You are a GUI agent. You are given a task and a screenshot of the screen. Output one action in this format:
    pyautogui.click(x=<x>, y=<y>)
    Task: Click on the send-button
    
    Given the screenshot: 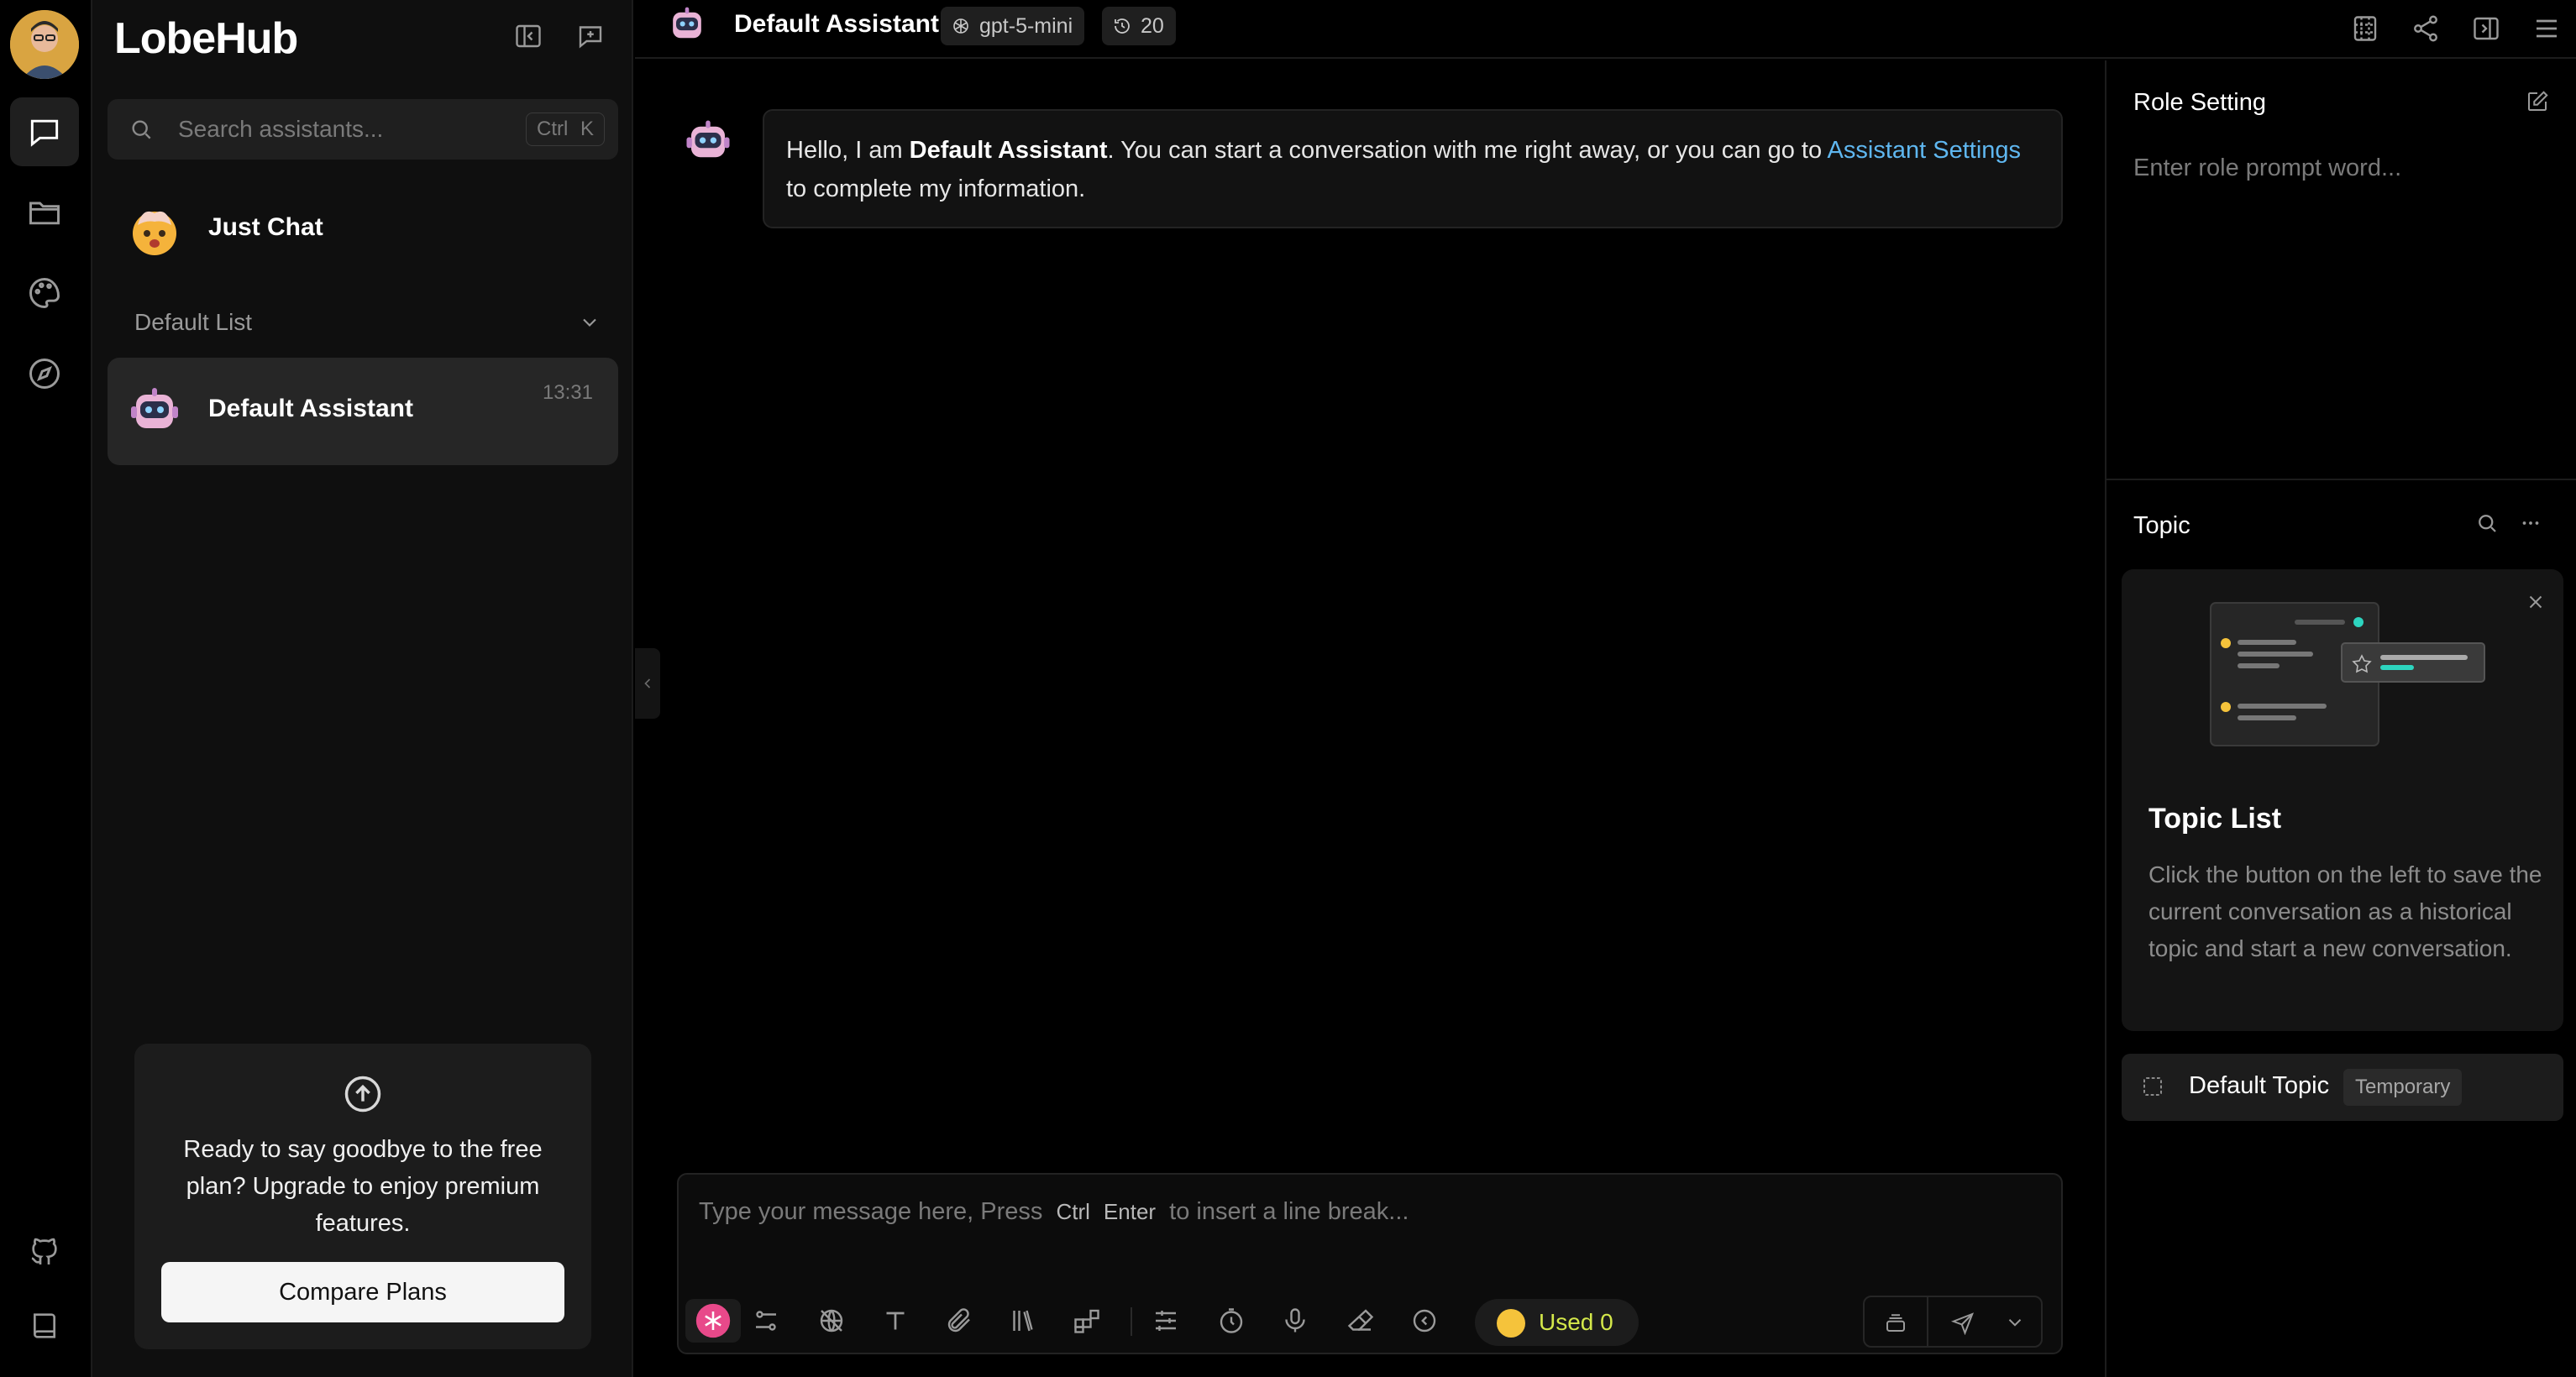 What is the action you would take?
    pyautogui.click(x=1963, y=1322)
    